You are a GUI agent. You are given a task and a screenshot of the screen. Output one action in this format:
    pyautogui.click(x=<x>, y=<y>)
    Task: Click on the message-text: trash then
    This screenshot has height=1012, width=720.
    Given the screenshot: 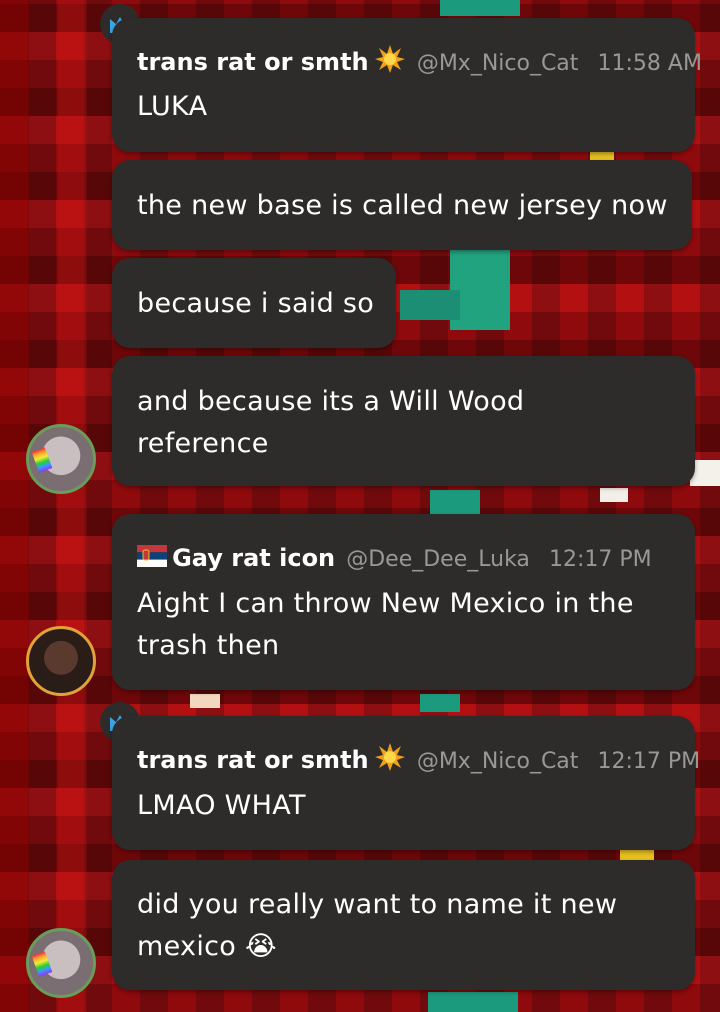 What is the action you would take?
    pyautogui.click(x=208, y=645)
    